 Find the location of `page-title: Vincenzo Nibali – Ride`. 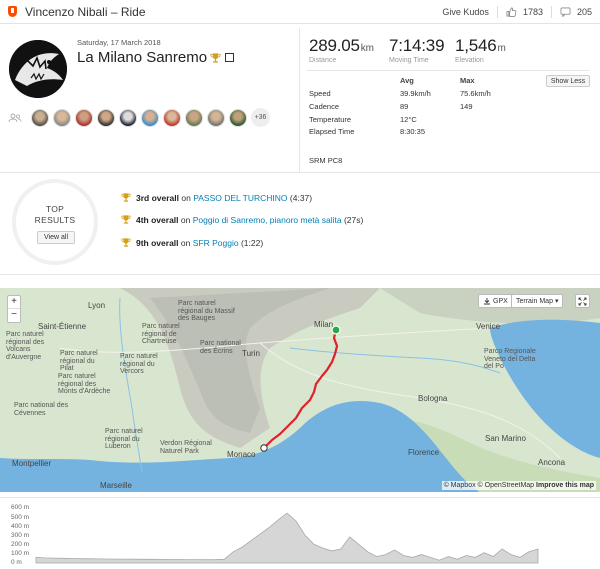

page-title: Vincenzo Nibali – Ride is located at coordinates (85, 11).